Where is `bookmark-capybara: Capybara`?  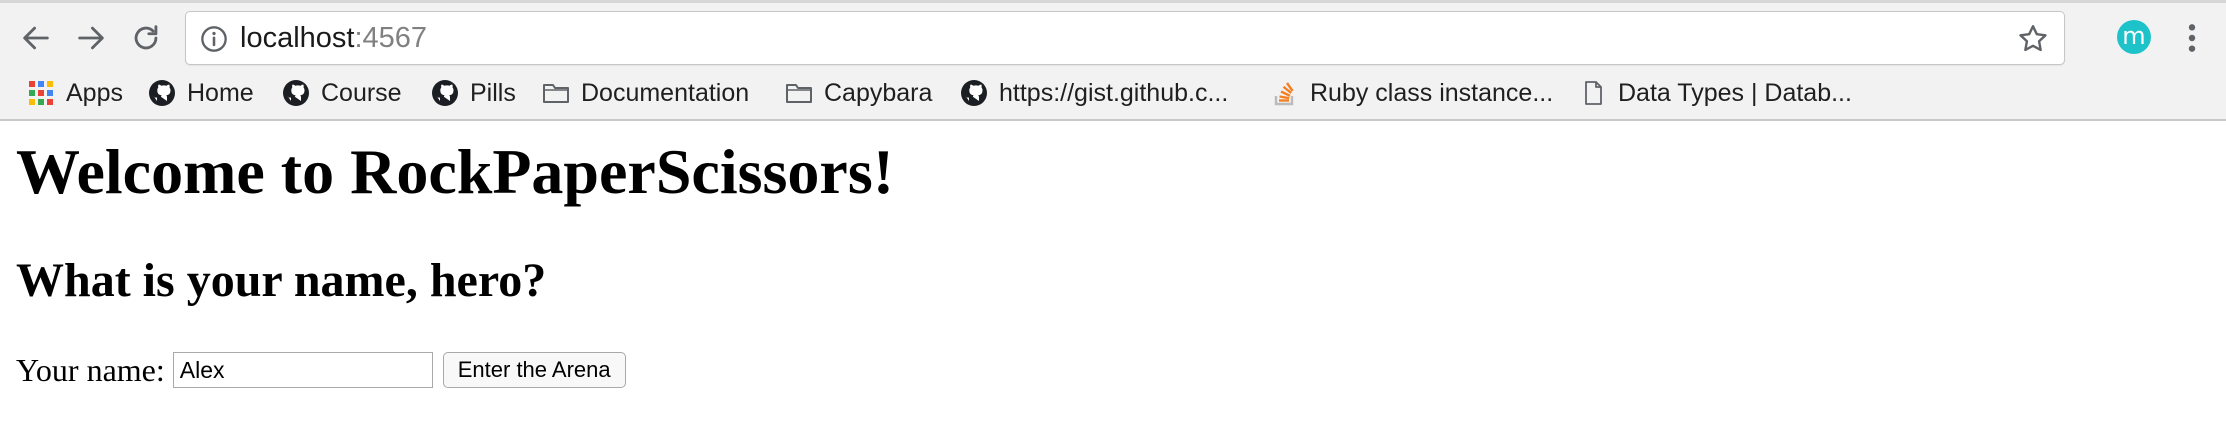
bookmark-capybara: Capybara is located at coordinates (858, 93).